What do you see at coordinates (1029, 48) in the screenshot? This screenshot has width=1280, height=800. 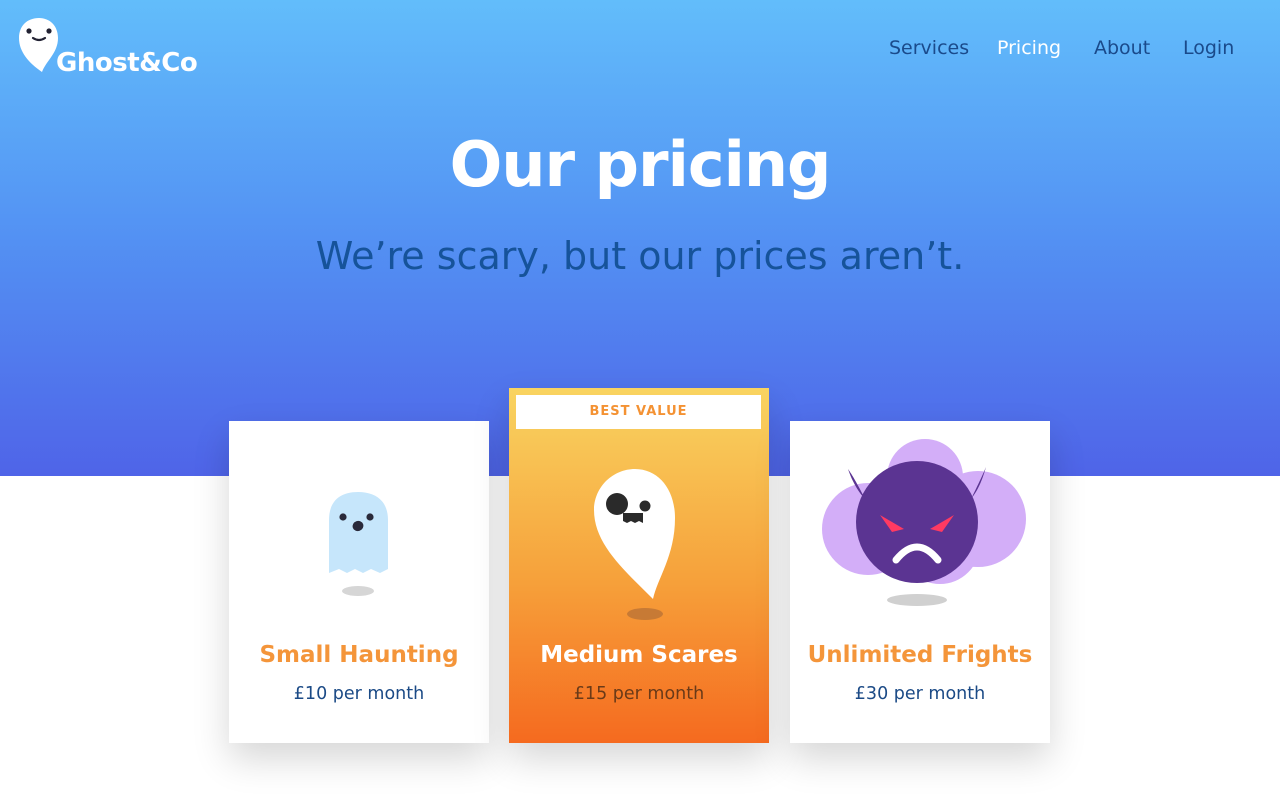 I see `nav-link-pricing: Pricing` at bounding box center [1029, 48].